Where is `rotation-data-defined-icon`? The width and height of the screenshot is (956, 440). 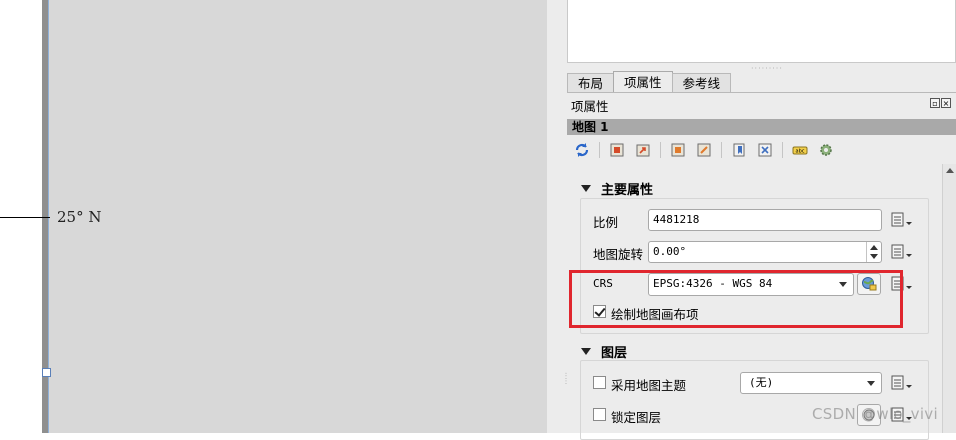
rotation-data-defined-icon is located at coordinates (901, 252).